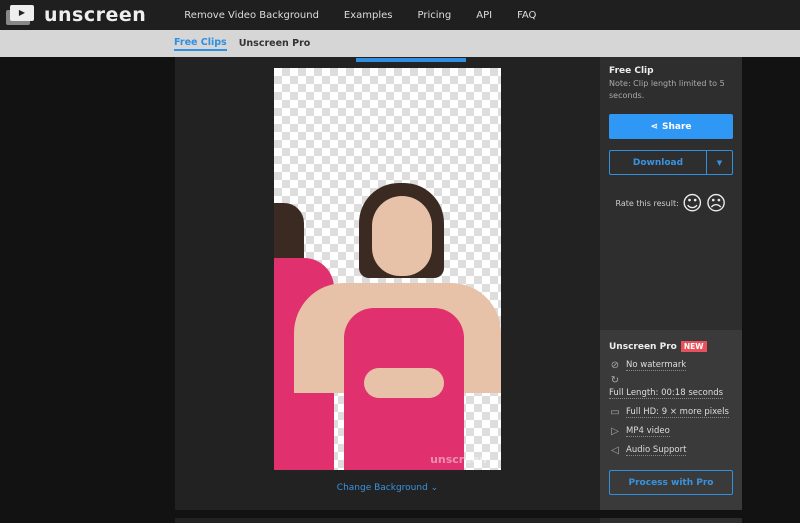 The width and height of the screenshot is (800, 523). I want to click on nav-pricing: Pricing, so click(435, 15).